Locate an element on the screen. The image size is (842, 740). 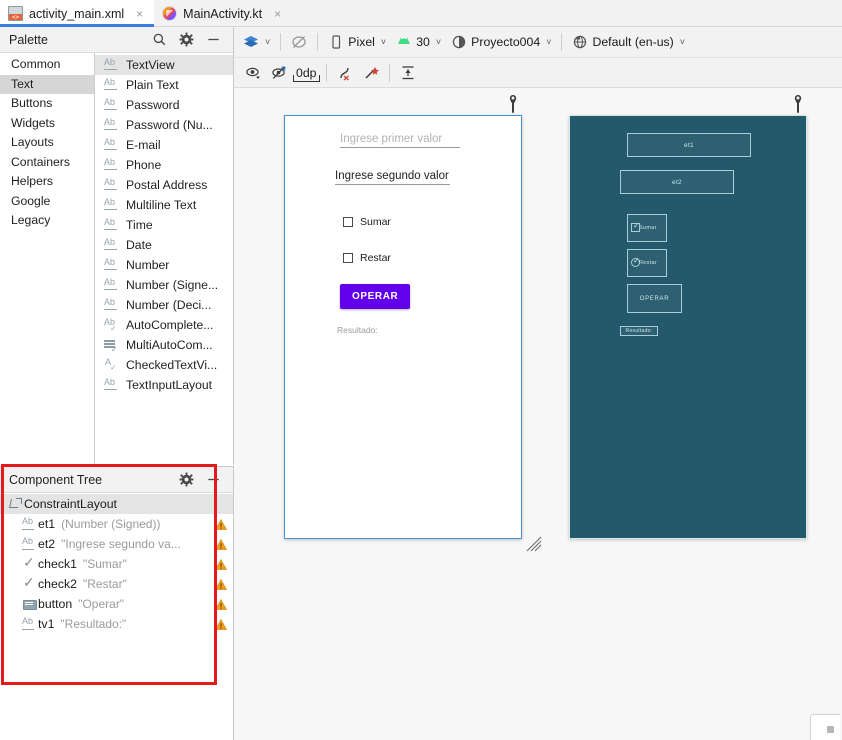
palette-item-label: Phone is located at coordinates (144, 165).